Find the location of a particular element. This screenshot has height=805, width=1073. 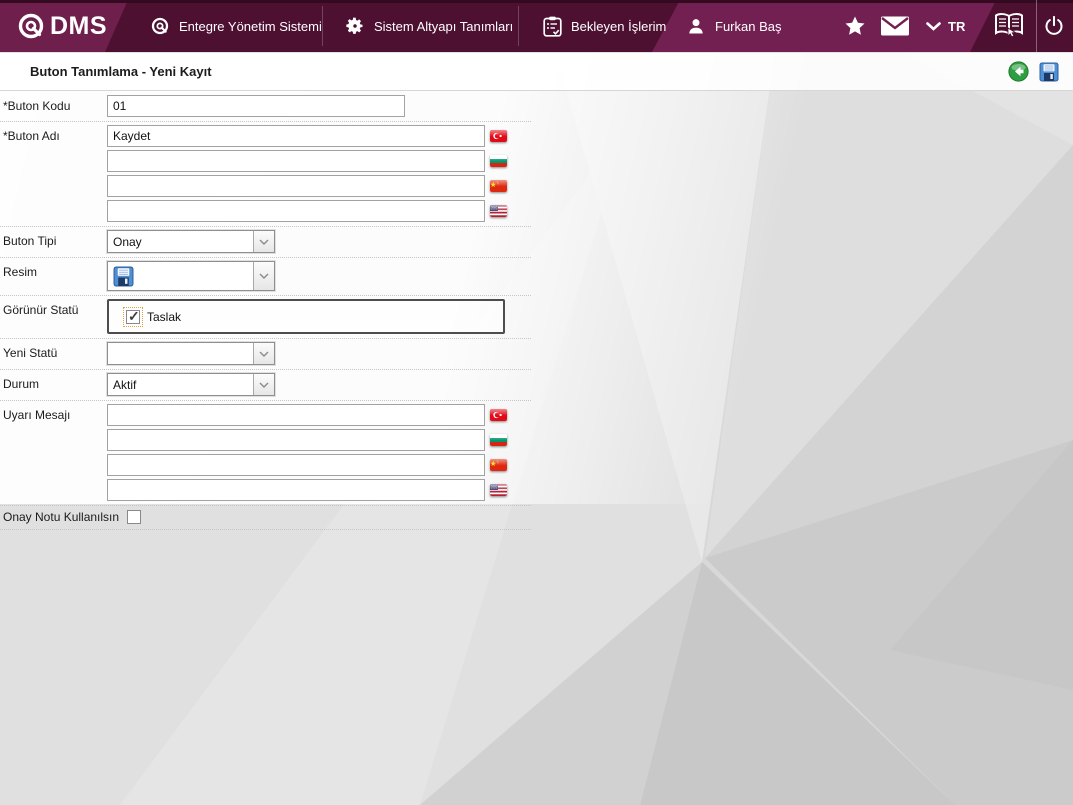

mail-icon is located at coordinates (895, 26).